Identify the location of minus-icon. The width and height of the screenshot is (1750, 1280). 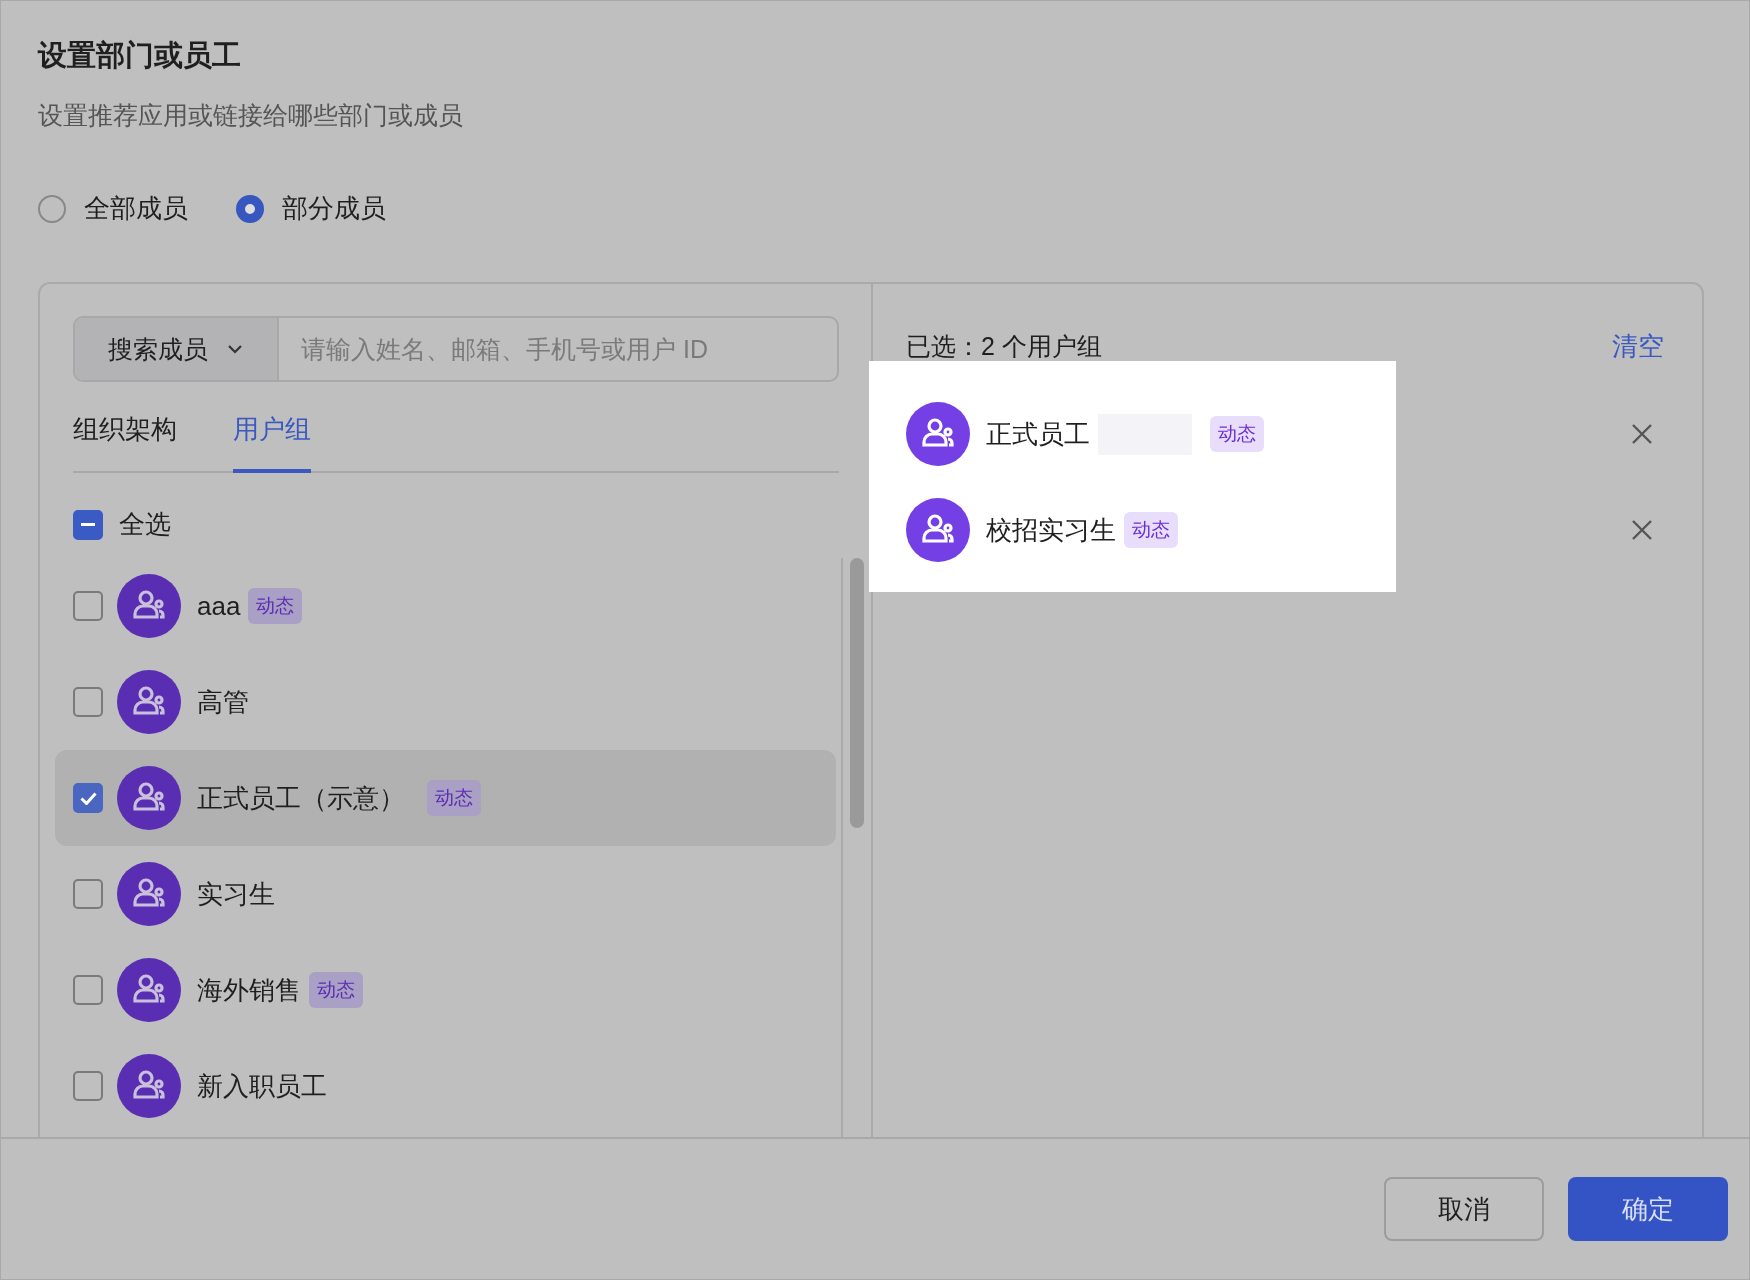
(88, 524).